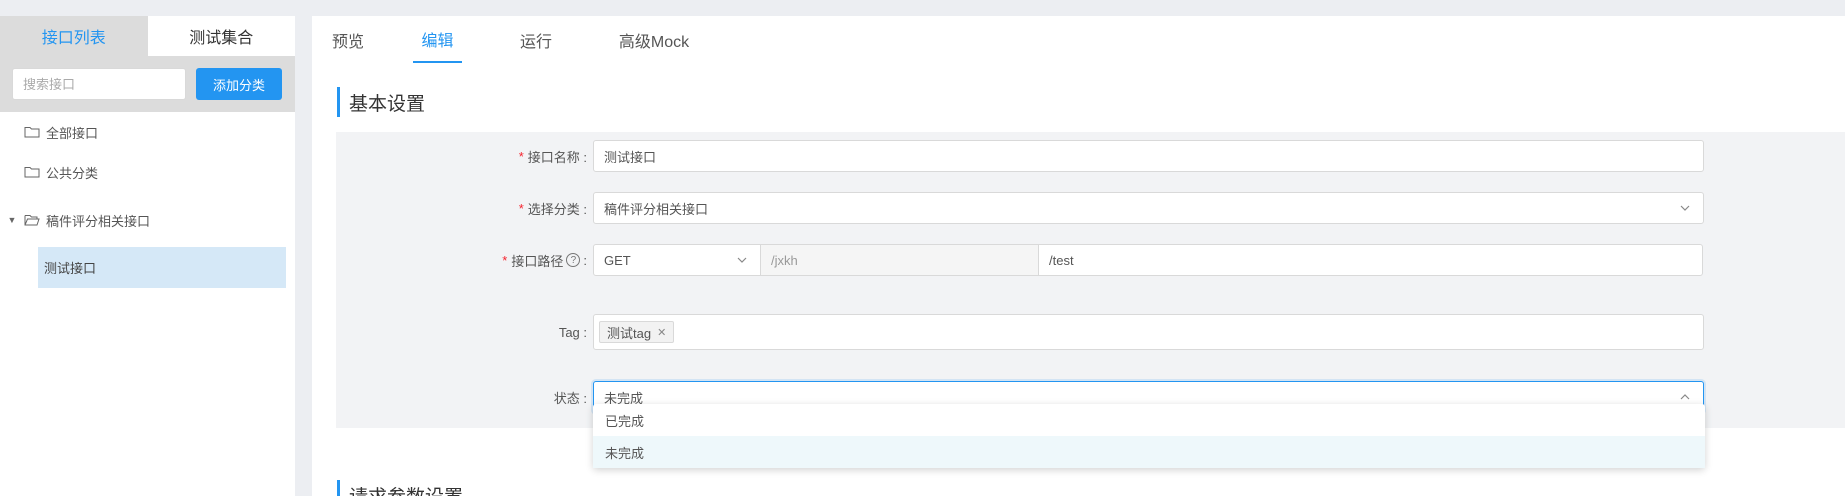 The width and height of the screenshot is (1845, 496). What do you see at coordinates (1148, 332) in the screenshot?
I see `tag-input: 测试tag ✕` at bounding box center [1148, 332].